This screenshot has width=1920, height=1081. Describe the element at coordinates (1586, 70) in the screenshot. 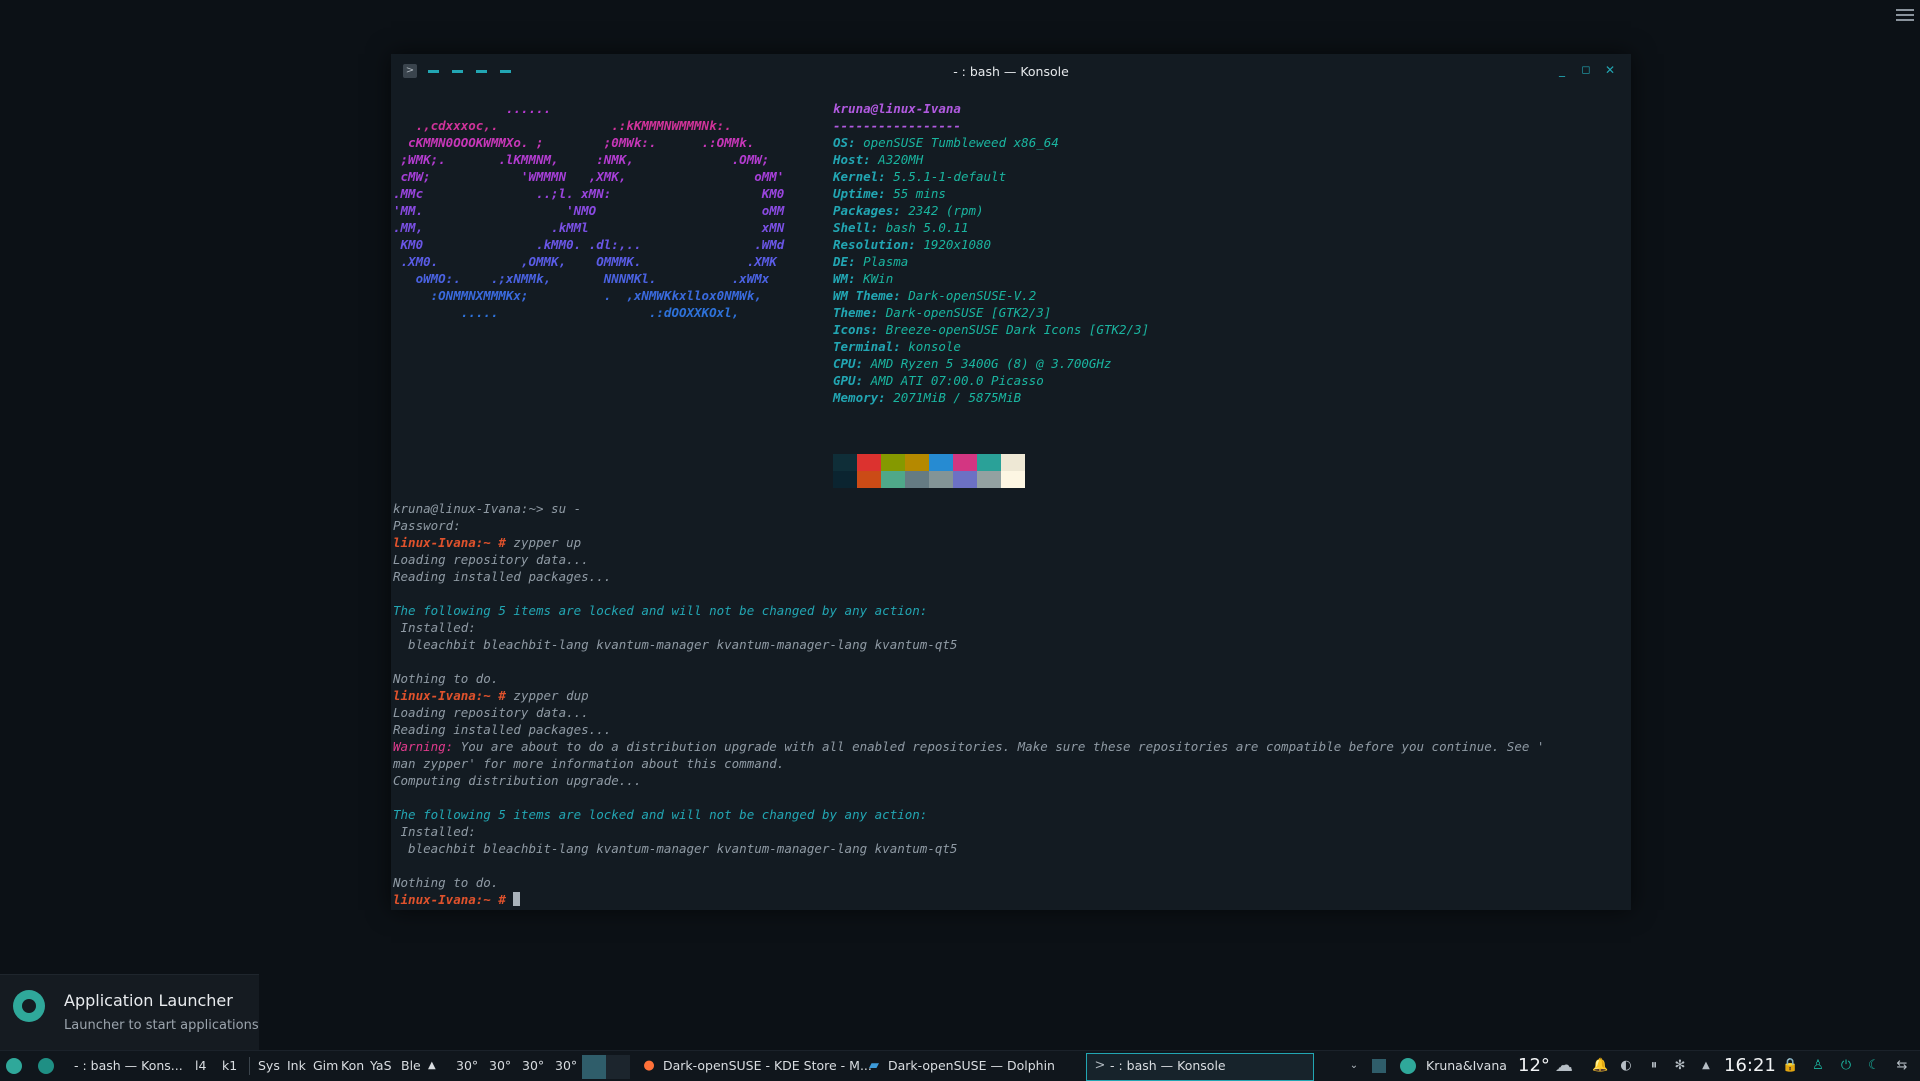

I see `maximize-icon: ◻` at that location.